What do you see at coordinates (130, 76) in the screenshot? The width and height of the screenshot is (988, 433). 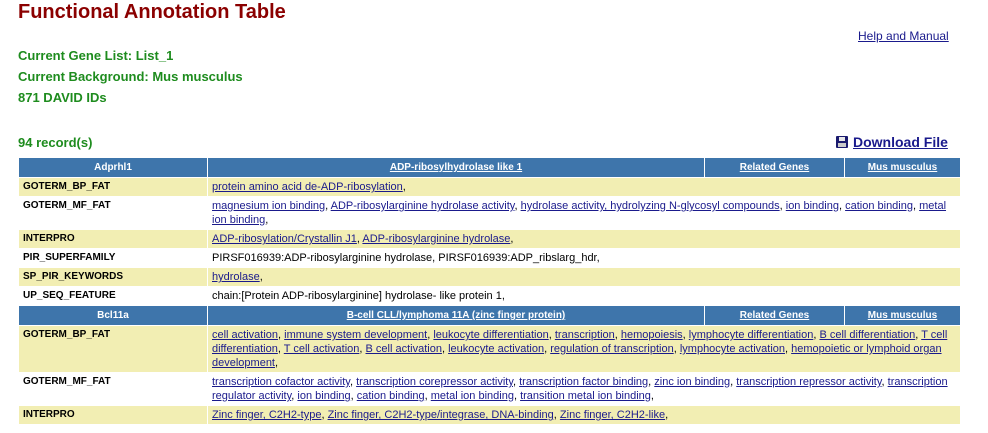 I see `current-background: Current Background: Mus musculus` at bounding box center [130, 76].